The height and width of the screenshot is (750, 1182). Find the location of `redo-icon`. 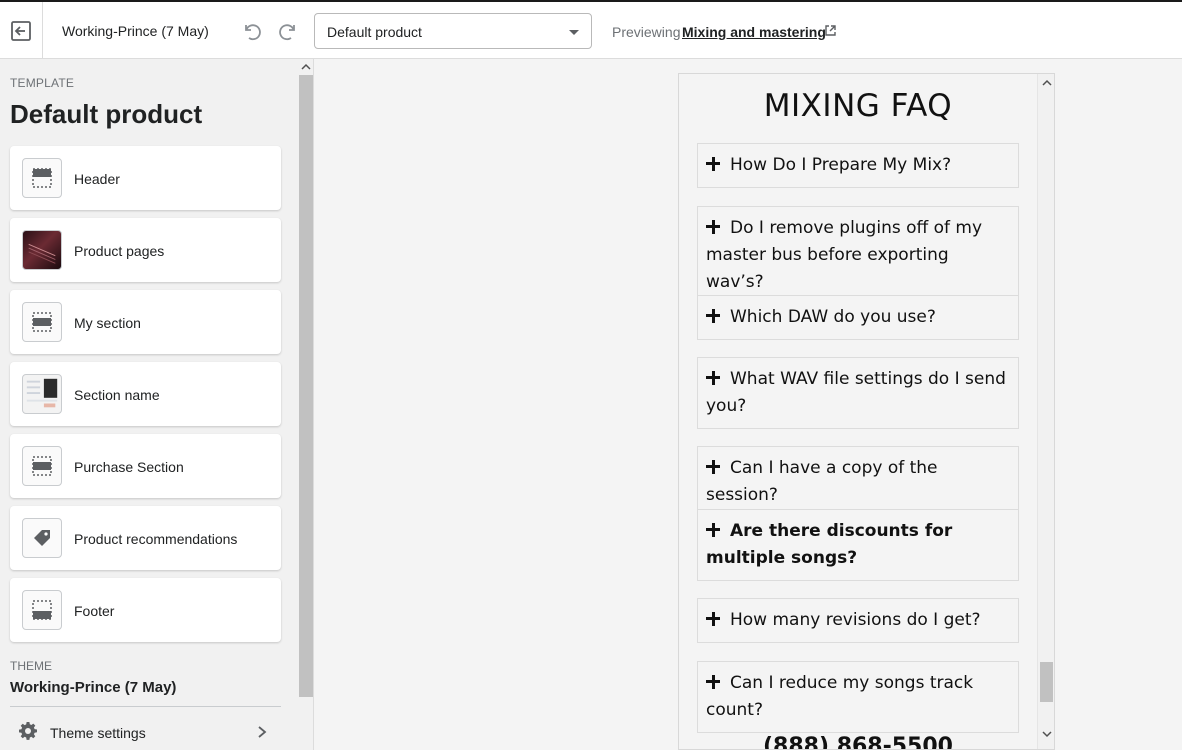

redo-icon is located at coordinates (288, 31).